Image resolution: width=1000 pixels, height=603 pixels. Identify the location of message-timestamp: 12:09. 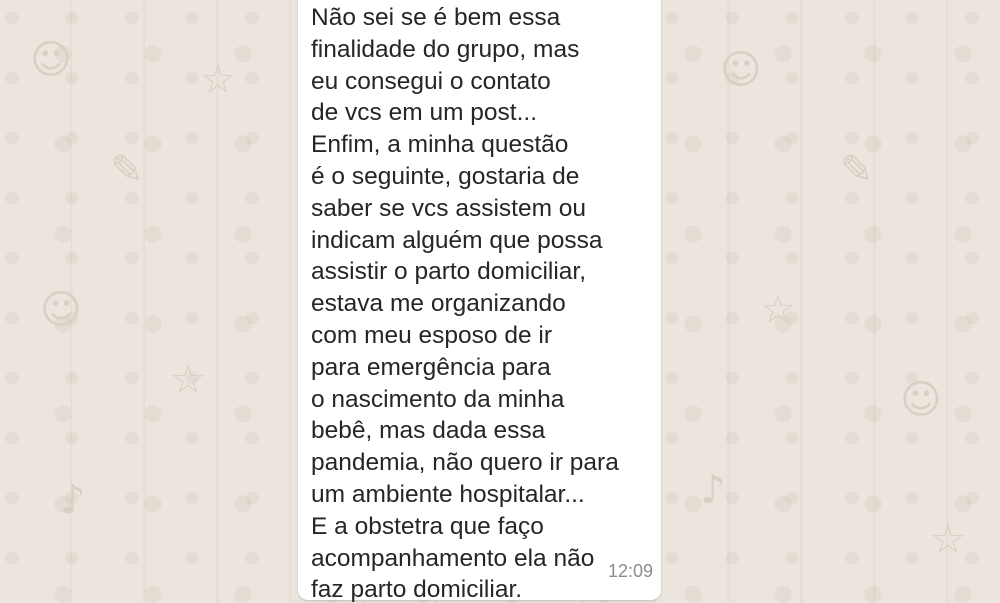
(630, 571).